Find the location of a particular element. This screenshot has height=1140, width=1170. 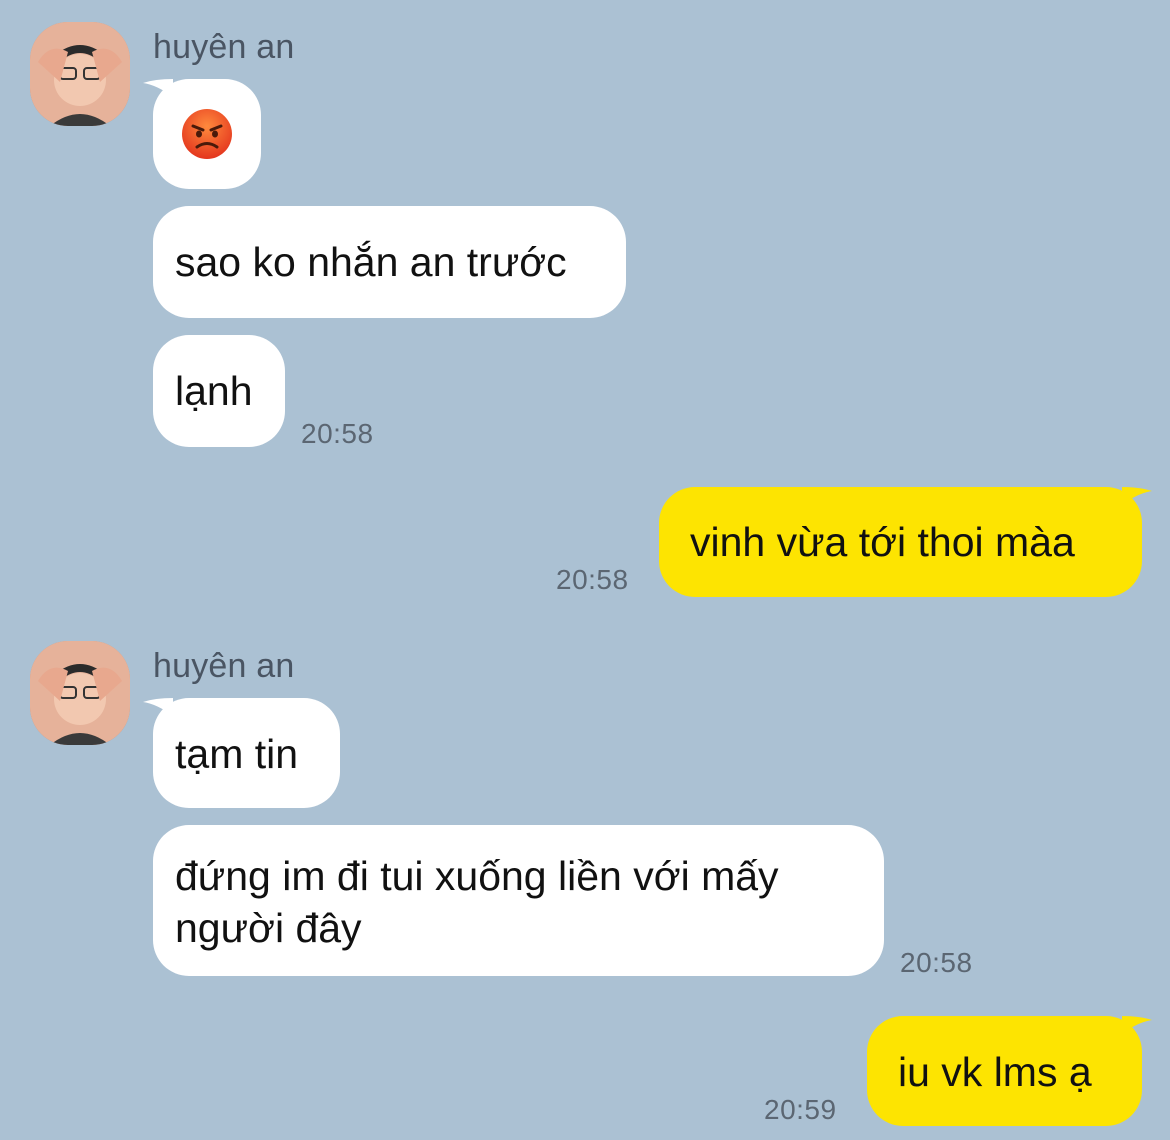

message-bubble-outgoing: iu vk lms ạ is located at coordinates (1009, 1071).